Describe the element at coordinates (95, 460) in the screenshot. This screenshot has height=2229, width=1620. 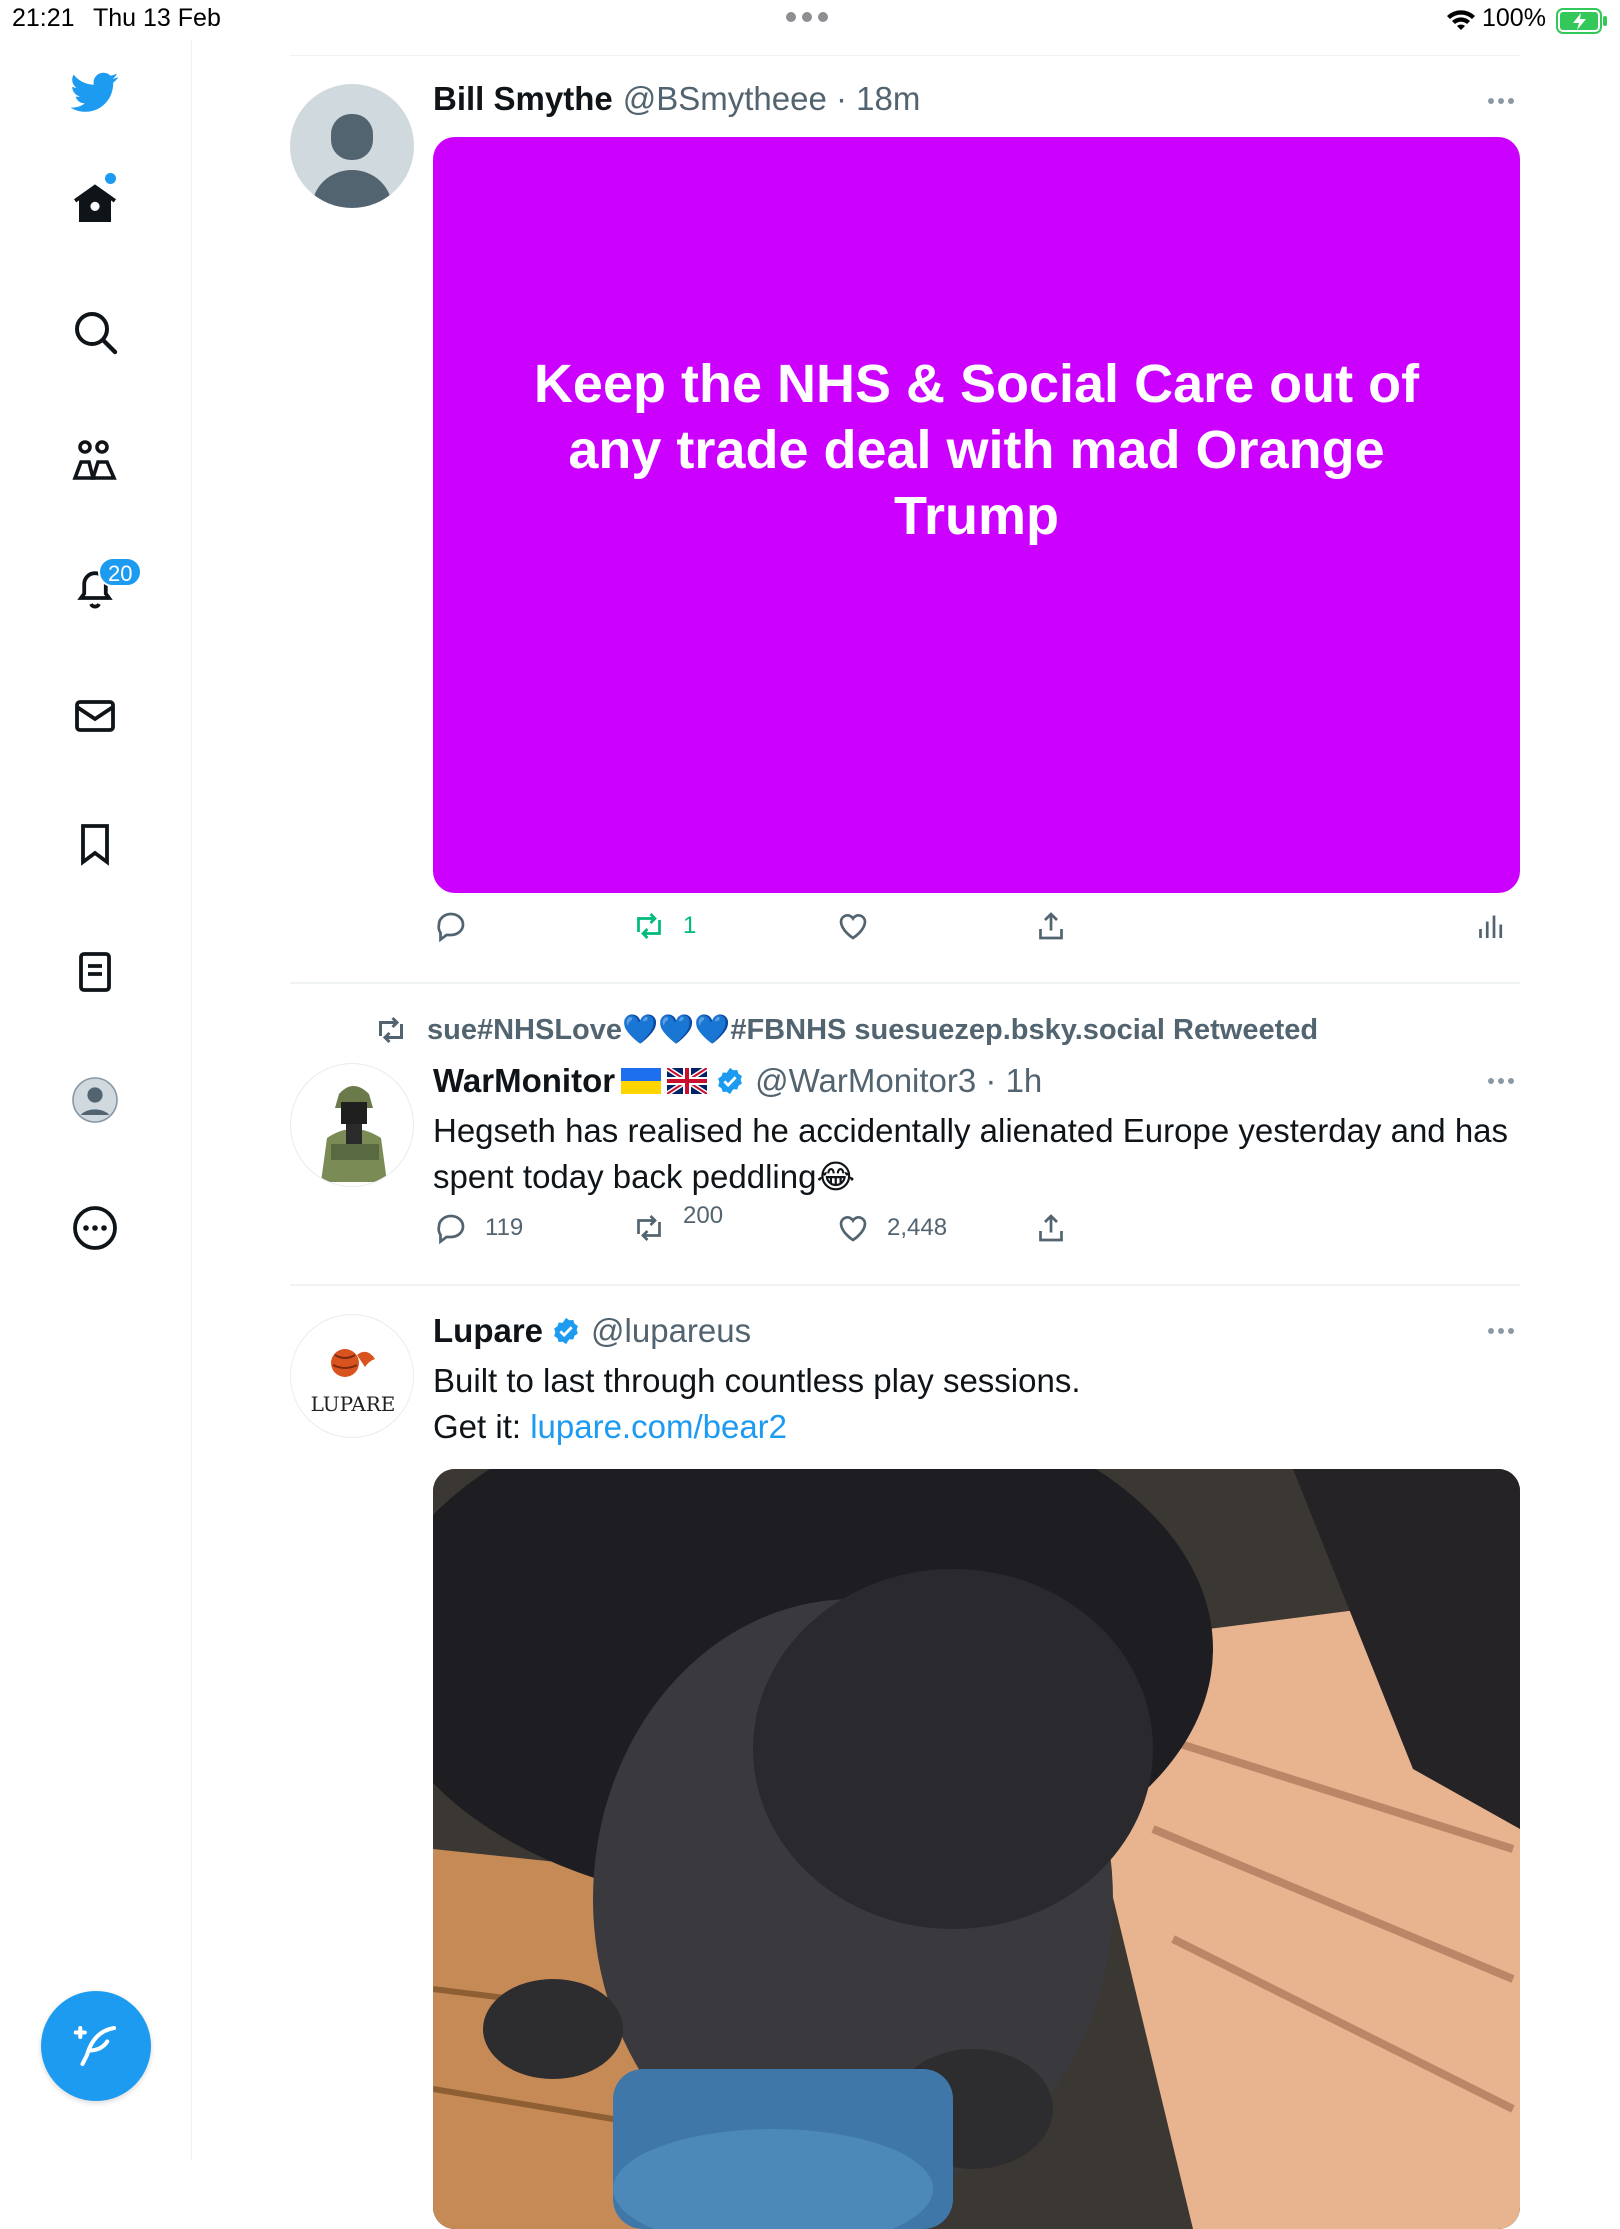
I see `communities-icon` at that location.